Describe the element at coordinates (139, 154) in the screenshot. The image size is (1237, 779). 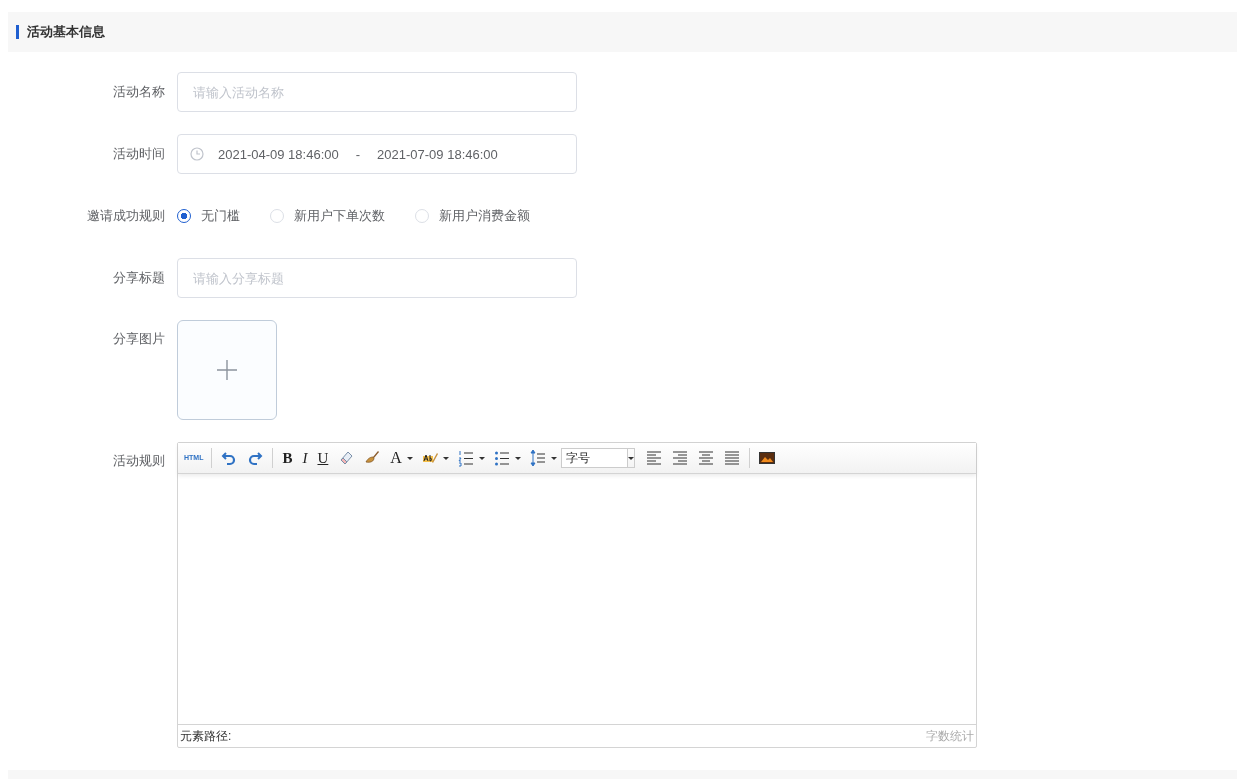
I see `field-label: 活动时间` at that location.